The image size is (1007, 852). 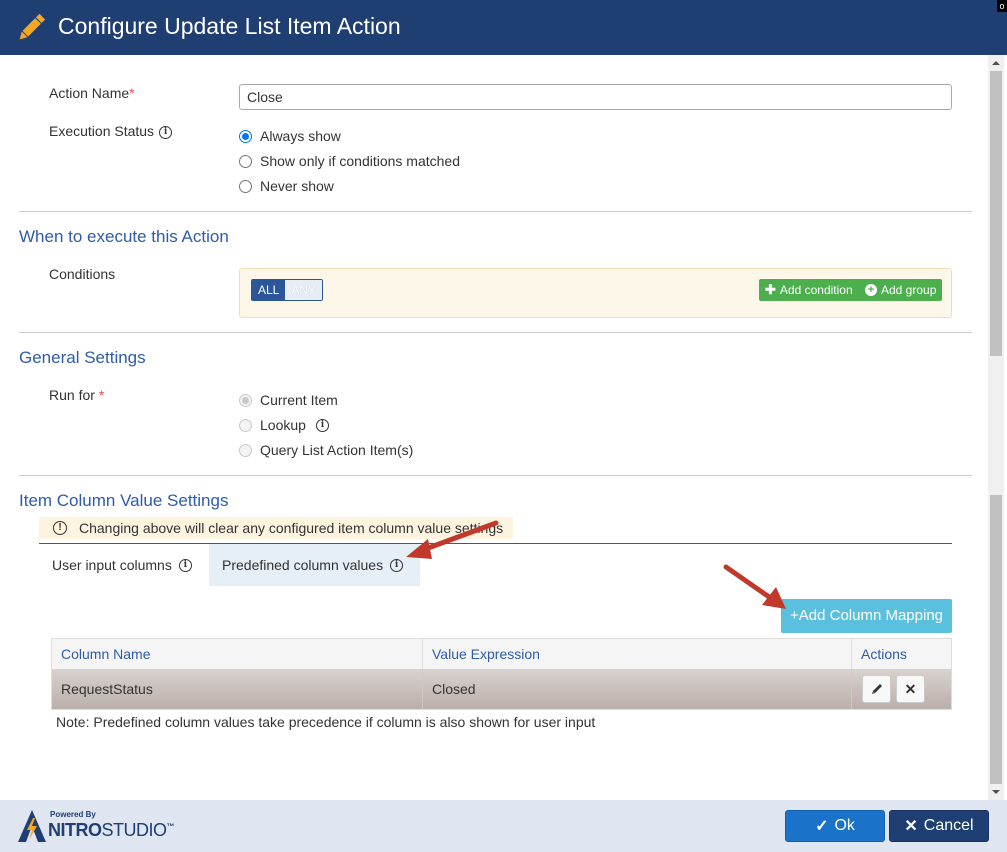 I want to click on delete-row-button: ✕, so click(x=910, y=689).